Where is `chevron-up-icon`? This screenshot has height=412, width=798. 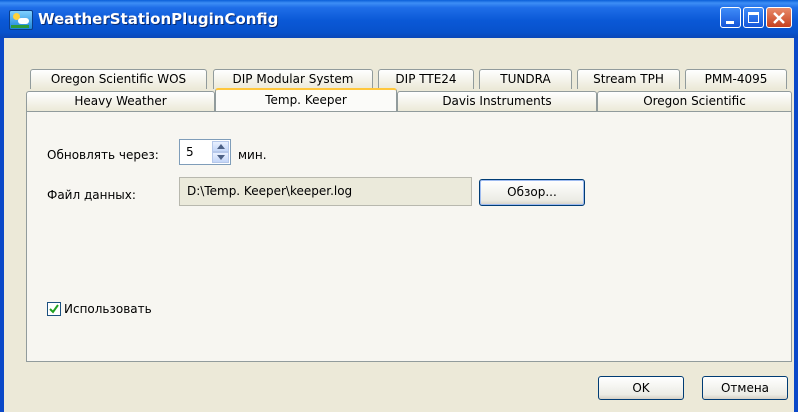
chevron-up-icon is located at coordinates (221, 146).